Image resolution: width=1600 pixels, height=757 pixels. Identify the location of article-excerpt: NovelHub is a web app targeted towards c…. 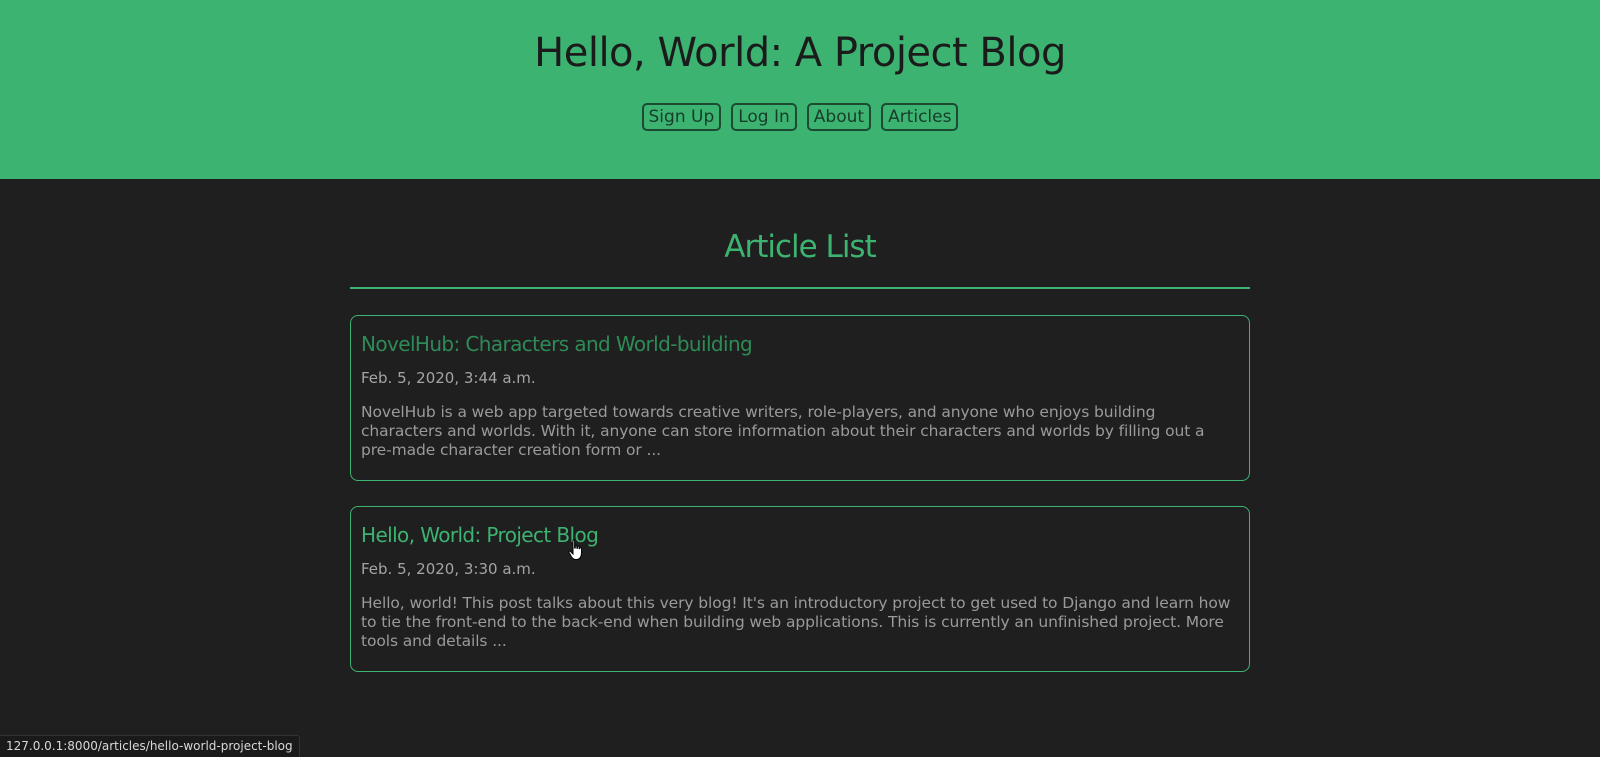
(783, 431).